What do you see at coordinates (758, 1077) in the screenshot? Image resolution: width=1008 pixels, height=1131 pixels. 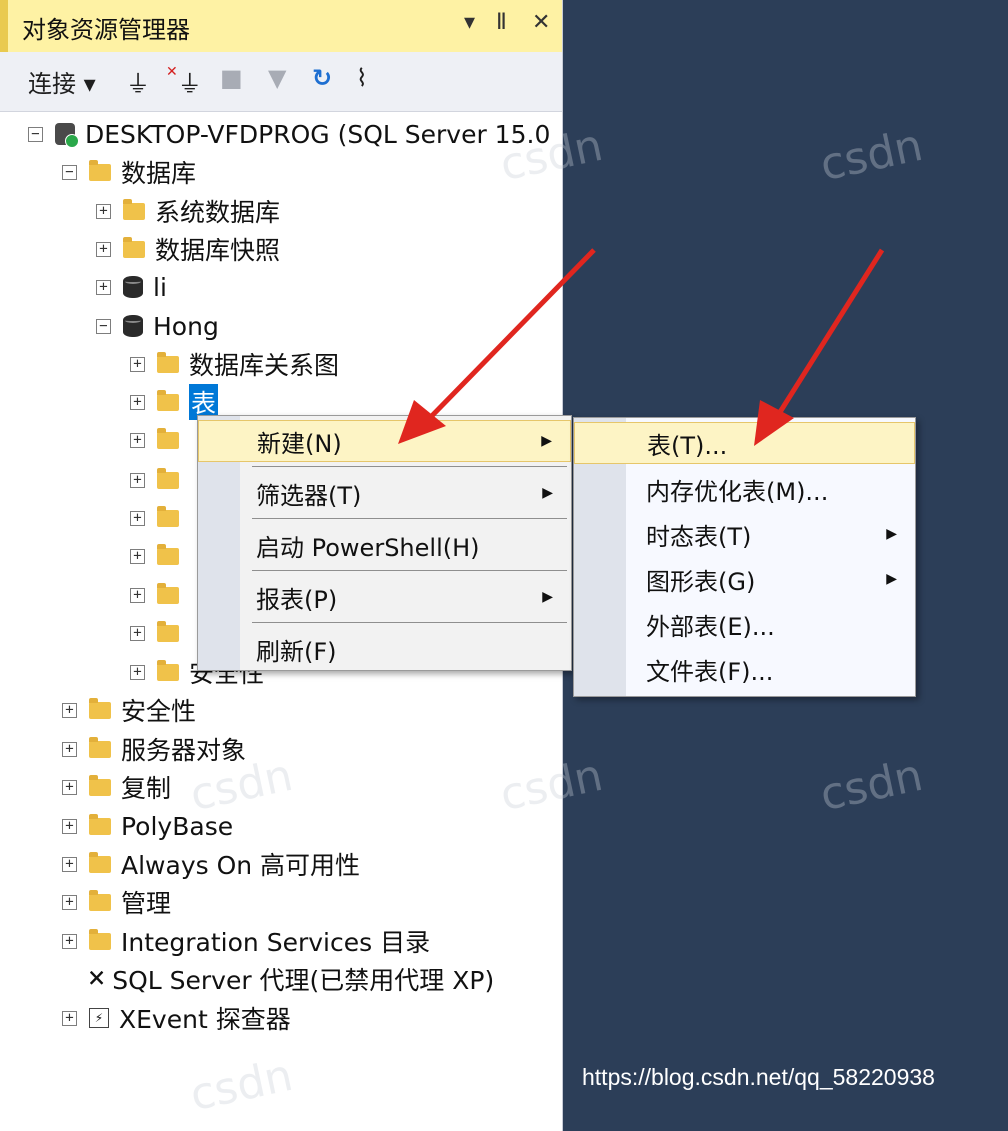 I see `source-url: https://blog.csdn.net/qq_58220938` at bounding box center [758, 1077].